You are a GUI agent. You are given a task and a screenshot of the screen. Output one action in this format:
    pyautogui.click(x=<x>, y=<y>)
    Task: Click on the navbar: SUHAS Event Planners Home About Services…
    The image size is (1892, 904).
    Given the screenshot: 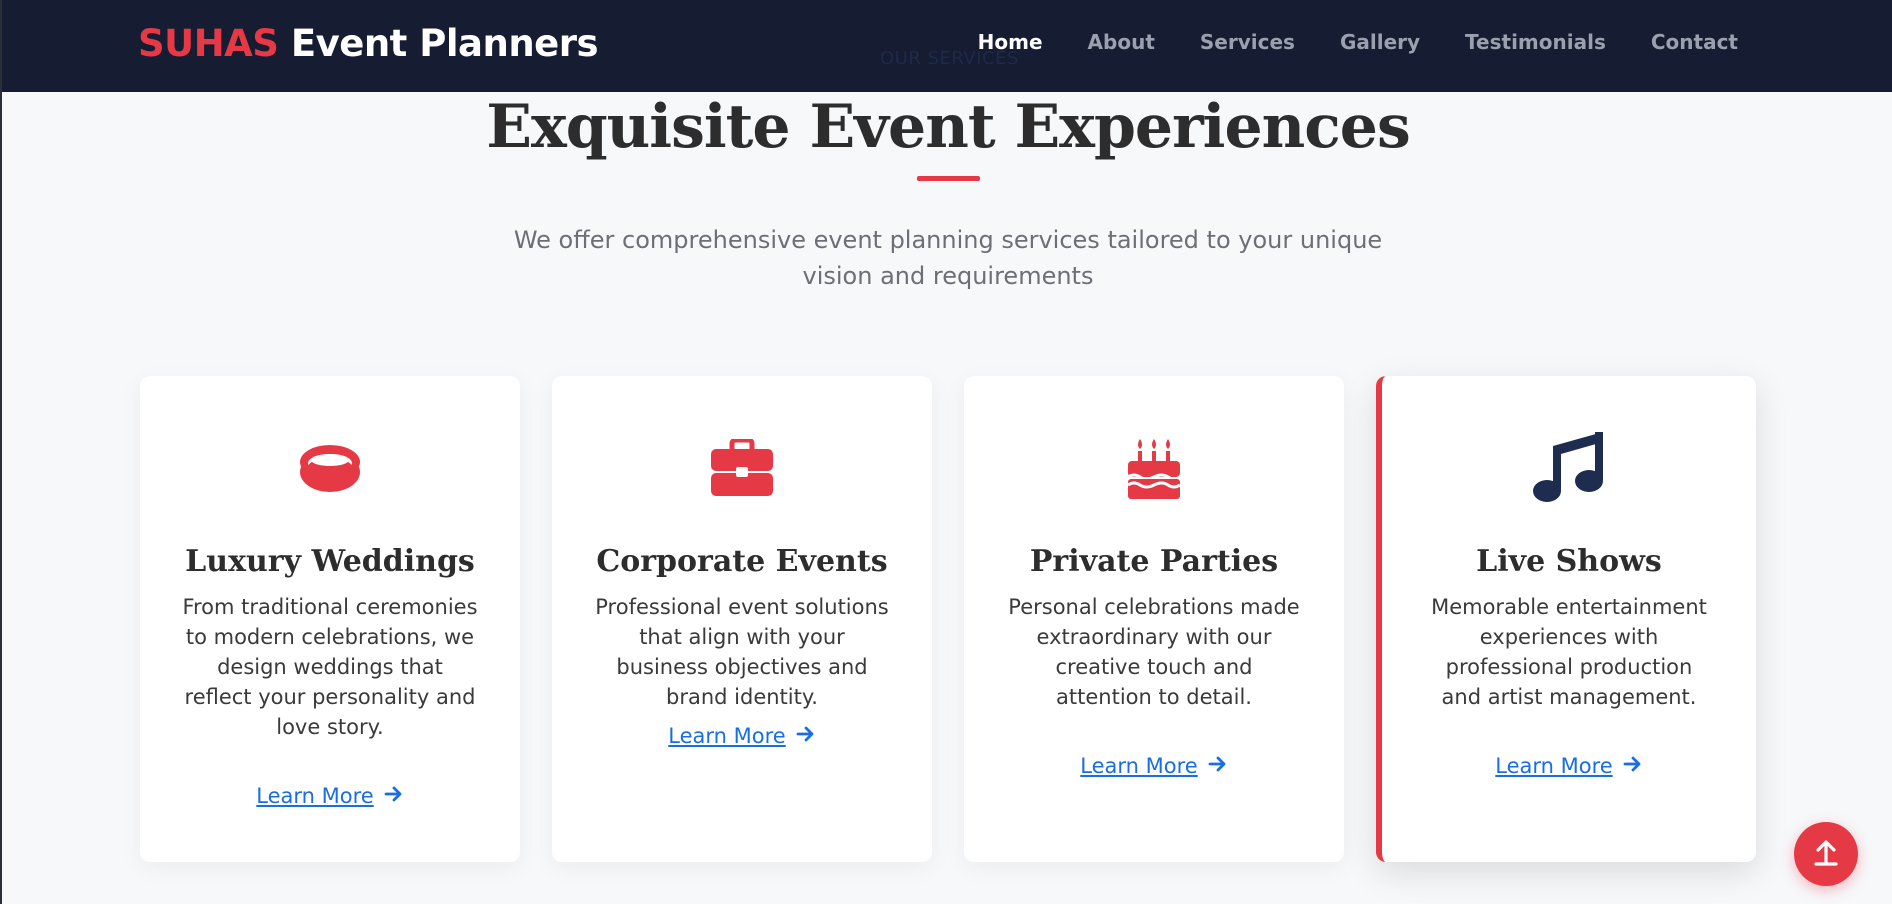 What is the action you would take?
    pyautogui.click(x=947, y=46)
    